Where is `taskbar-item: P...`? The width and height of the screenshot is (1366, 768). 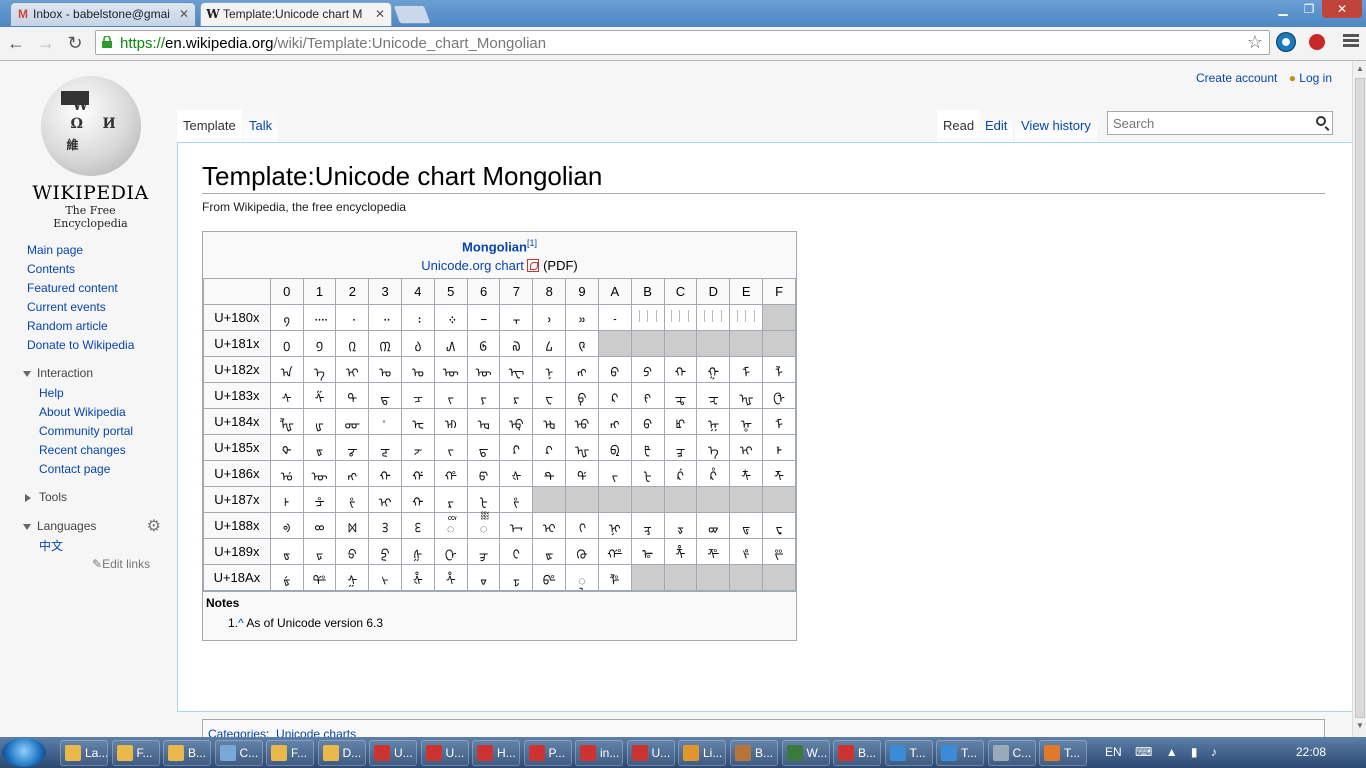
taskbar-item: P... is located at coordinates (547, 753).